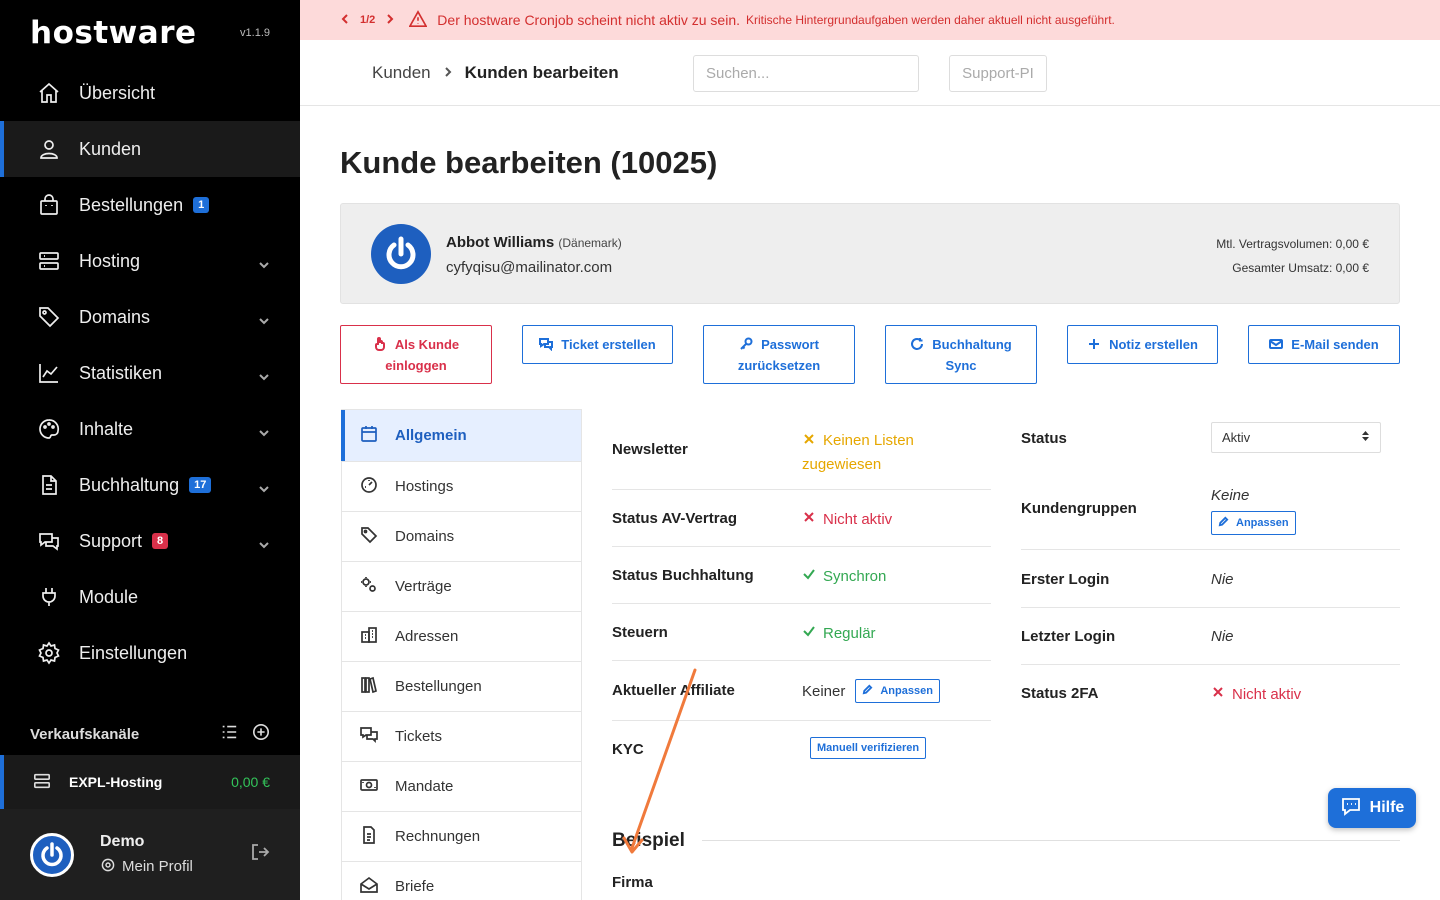 The width and height of the screenshot is (1440, 900). Describe the element at coordinates (260, 854) in the screenshot. I see `logout-icon` at that location.